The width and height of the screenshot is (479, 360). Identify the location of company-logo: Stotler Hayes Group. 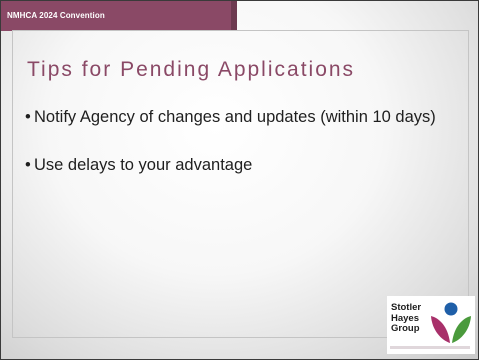
(431, 325).